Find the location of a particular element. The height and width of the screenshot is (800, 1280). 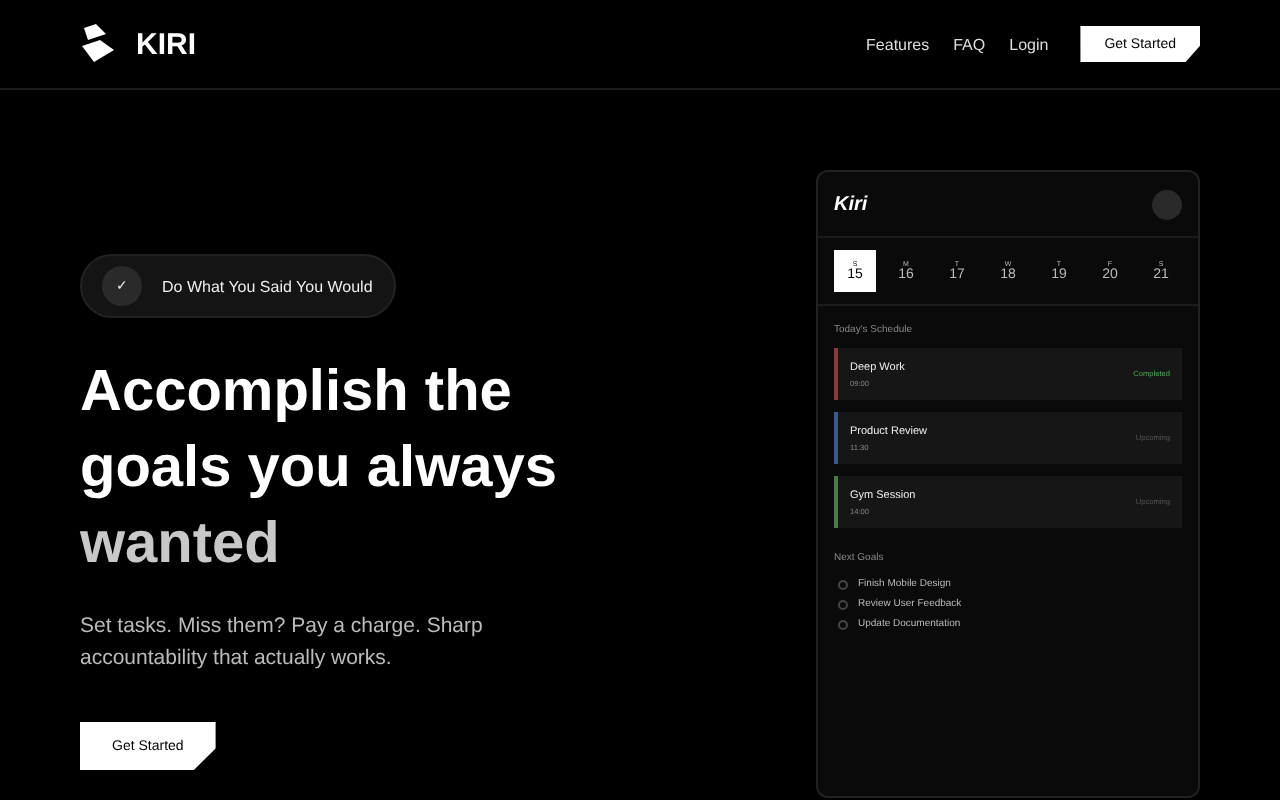

nav-link: Login is located at coordinates (1029, 44).